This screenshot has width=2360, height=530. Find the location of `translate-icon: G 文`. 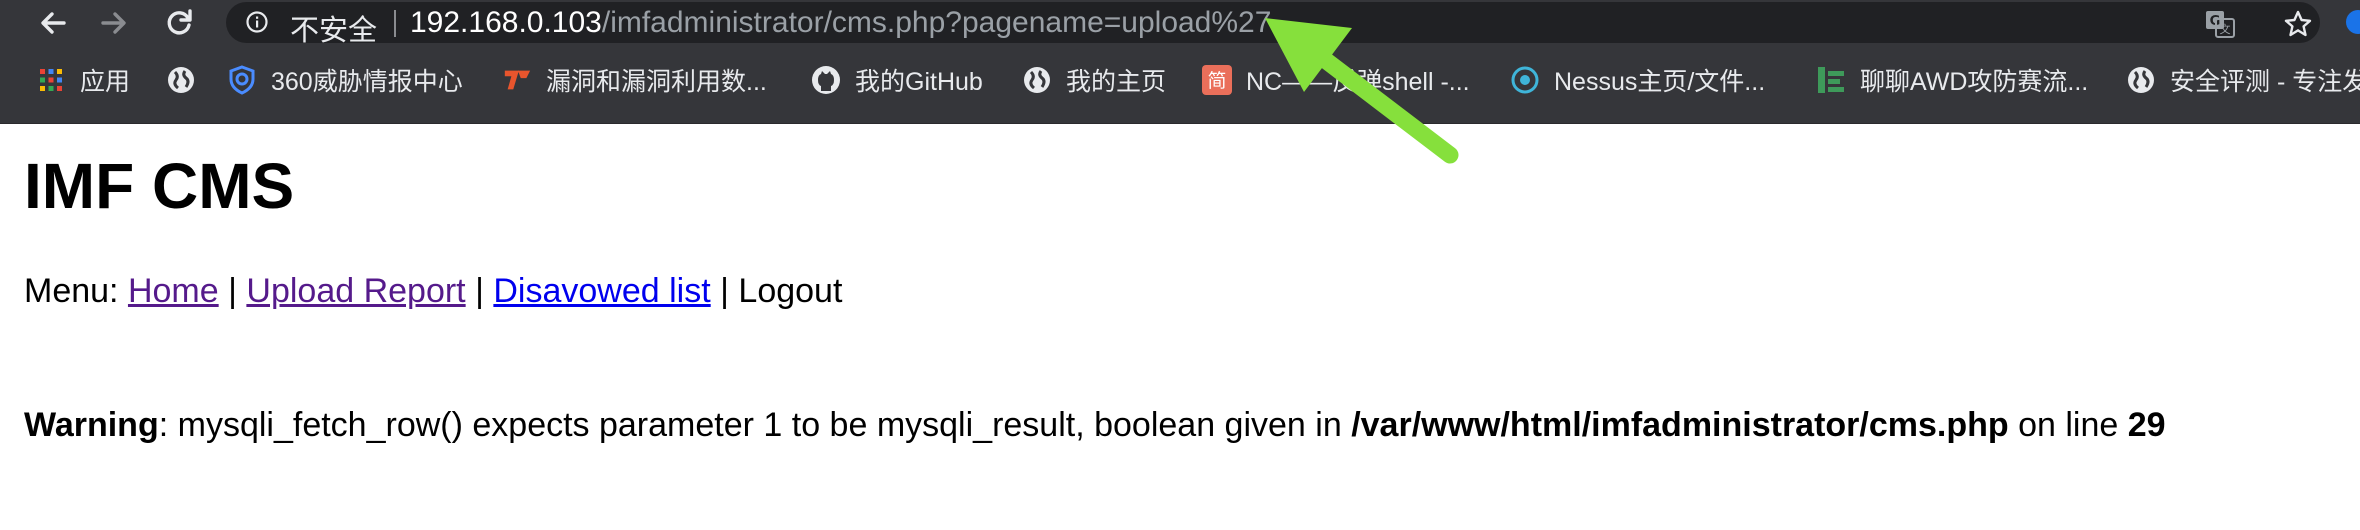

translate-icon: G 文 is located at coordinates (2220, 24).